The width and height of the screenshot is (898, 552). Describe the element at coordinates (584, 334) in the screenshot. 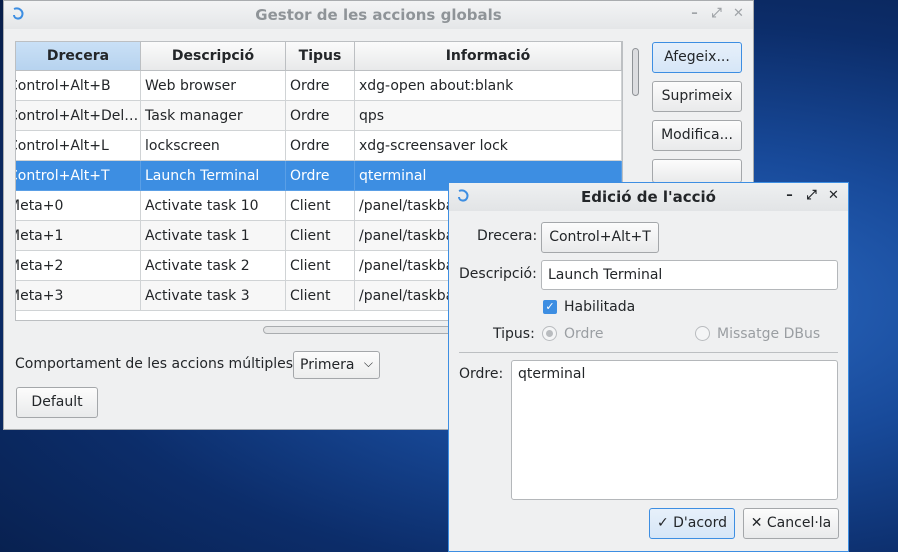

I see `type-command-label: Ordre` at that location.